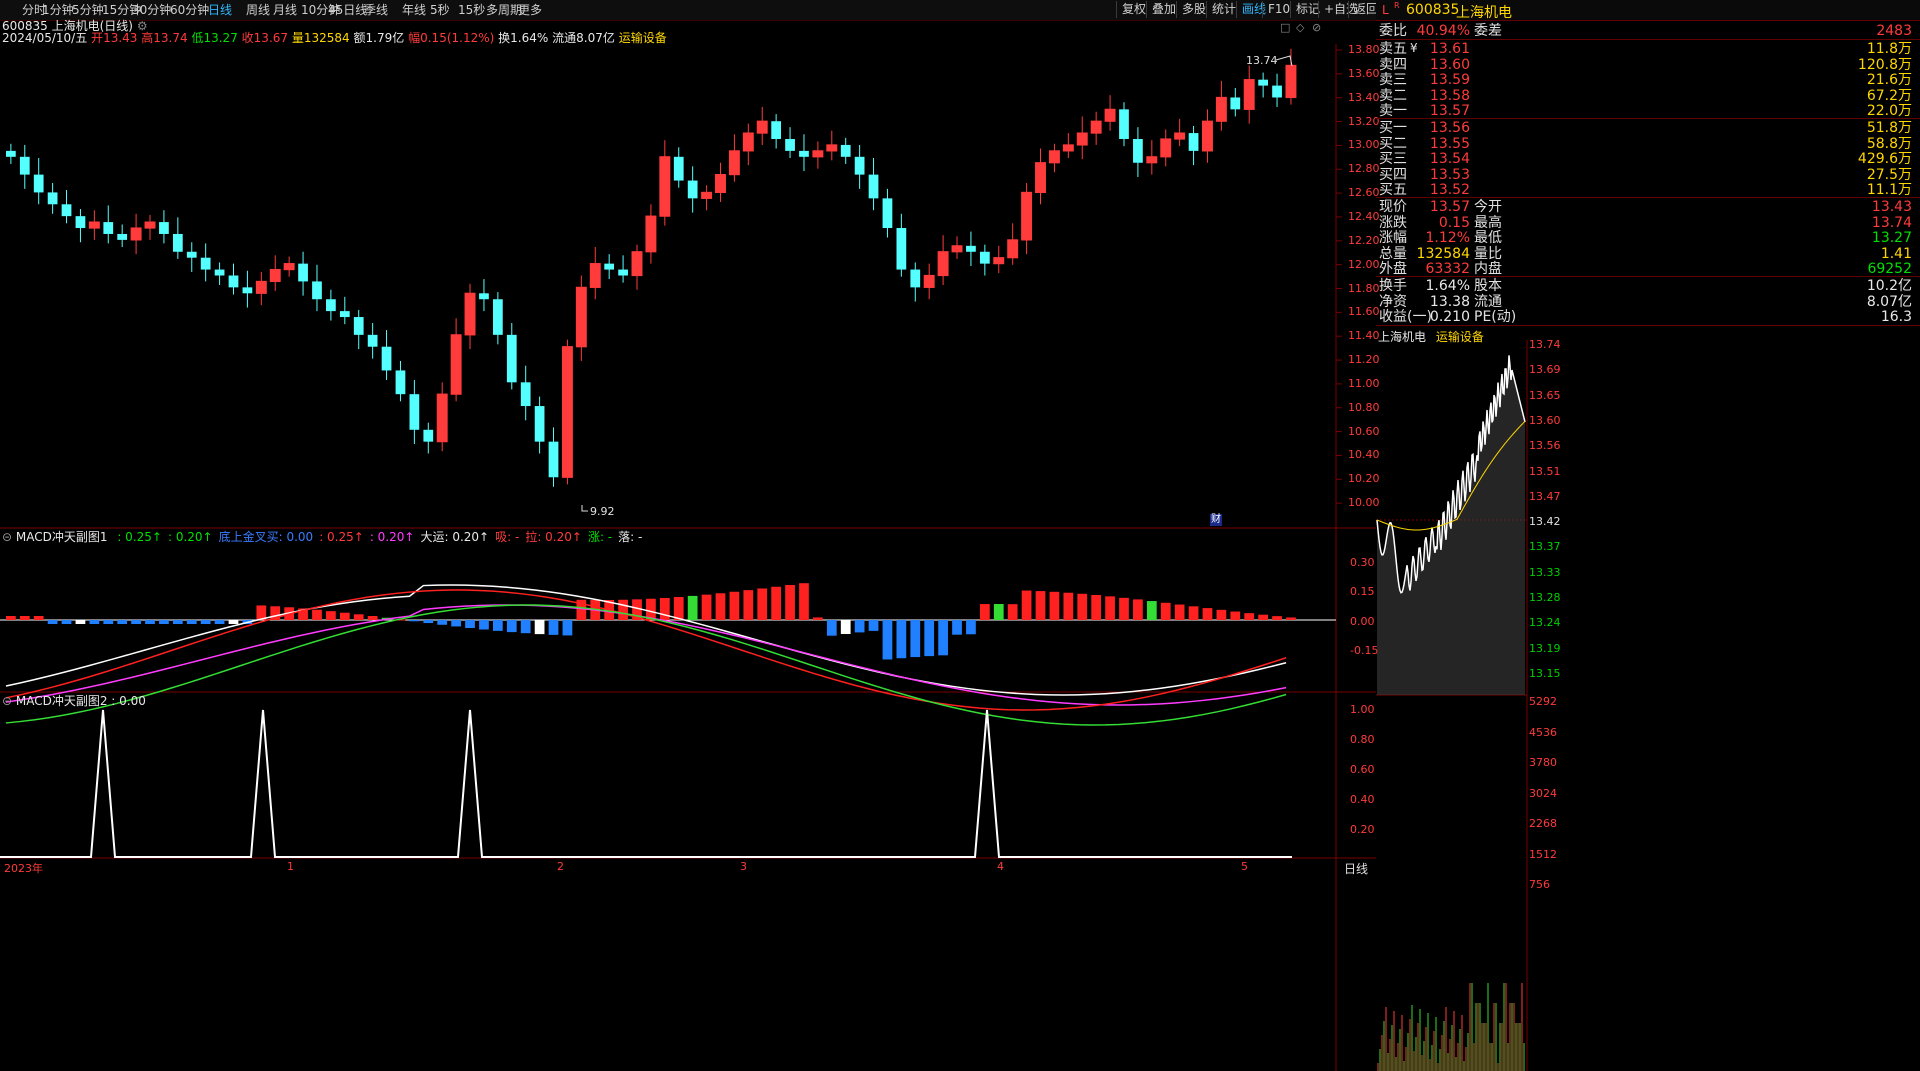  I want to click on intraday-price-tick: 13.24, so click(1545, 623).